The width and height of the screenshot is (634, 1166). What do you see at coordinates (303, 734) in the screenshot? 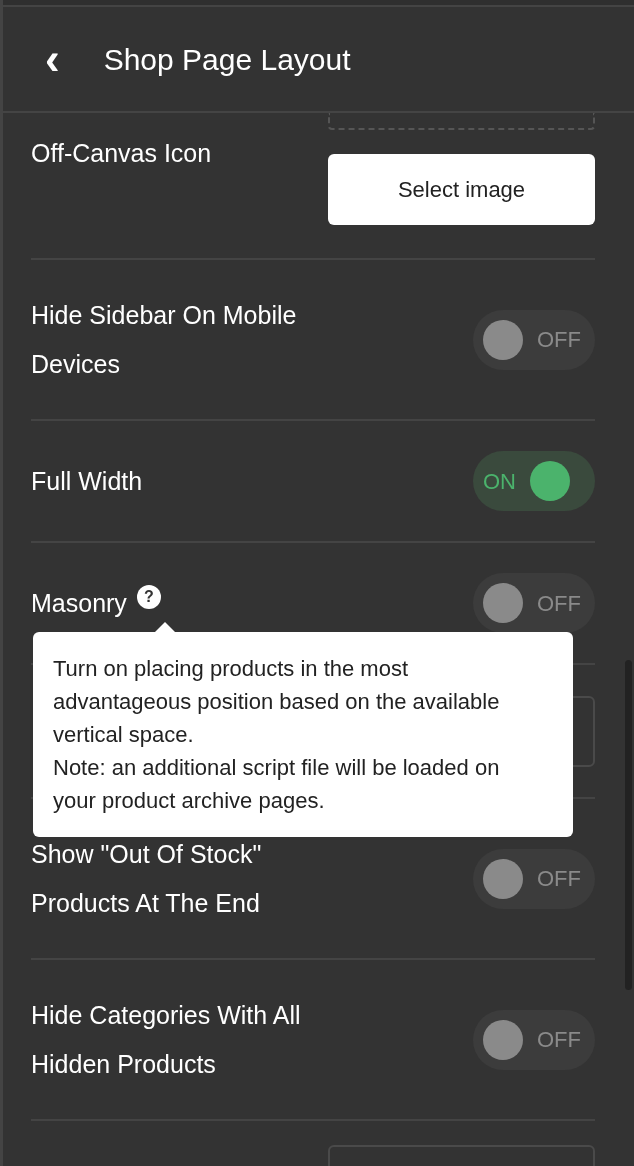
I see `tooltip: Turn on placing products in the most advantageous position based on the available vertical space. Note: an additional script file will be loaded on your product archive pages.` at bounding box center [303, 734].